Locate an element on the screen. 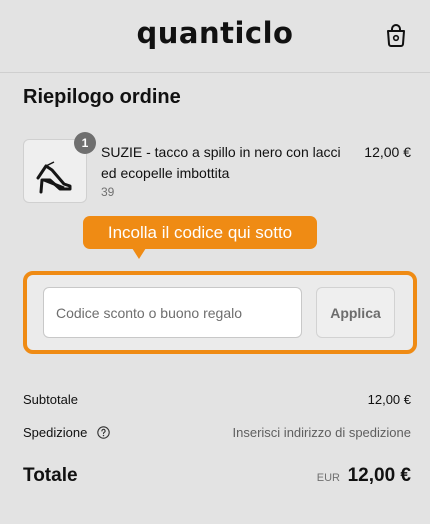 Image resolution: width=430 pixels, height=524 pixels. header-divider is located at coordinates (215, 72).